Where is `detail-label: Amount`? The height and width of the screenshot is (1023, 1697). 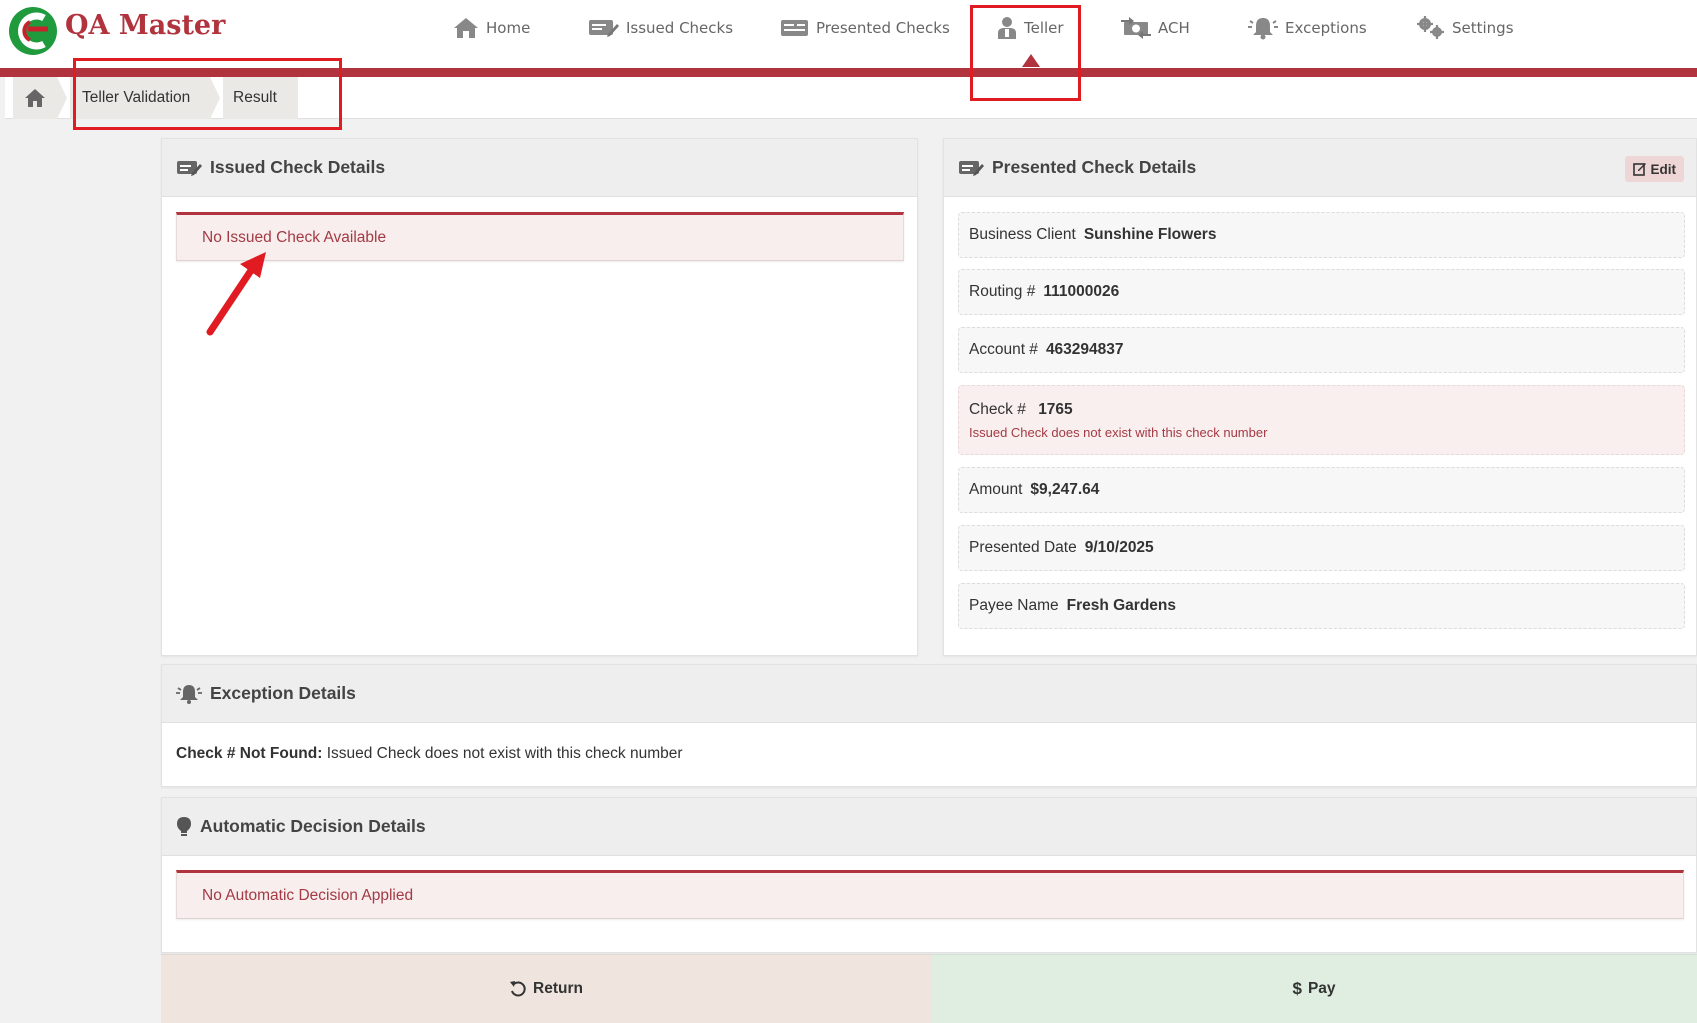 detail-label: Amount is located at coordinates (996, 489).